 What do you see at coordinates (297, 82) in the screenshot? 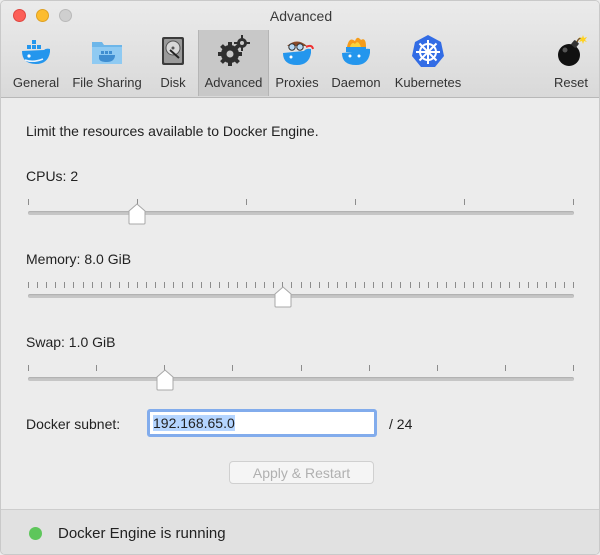
I see `tab-proxies-label: Proxies` at bounding box center [297, 82].